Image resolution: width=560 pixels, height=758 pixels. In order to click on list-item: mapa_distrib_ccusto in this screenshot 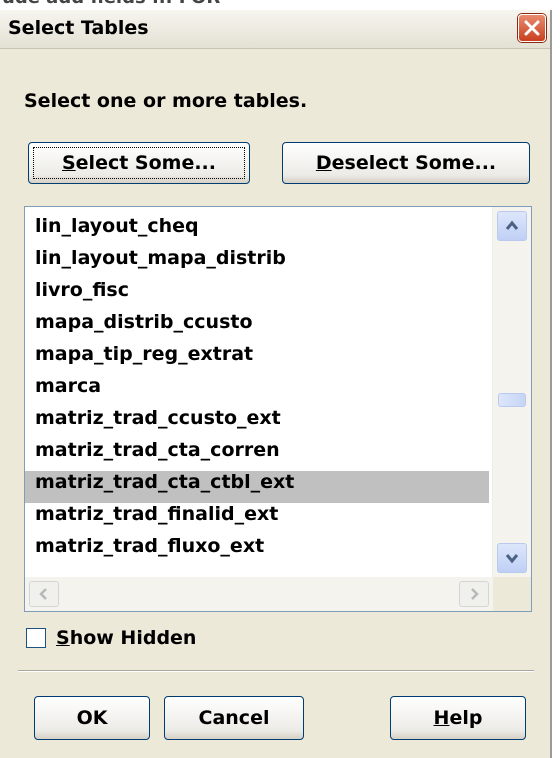, I will do `click(257, 327)`.